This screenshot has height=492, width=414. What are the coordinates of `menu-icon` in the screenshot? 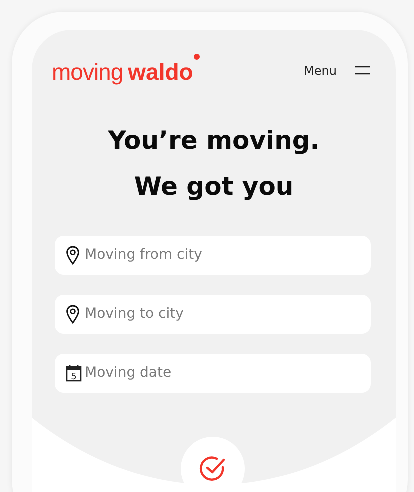 It's located at (362, 71).